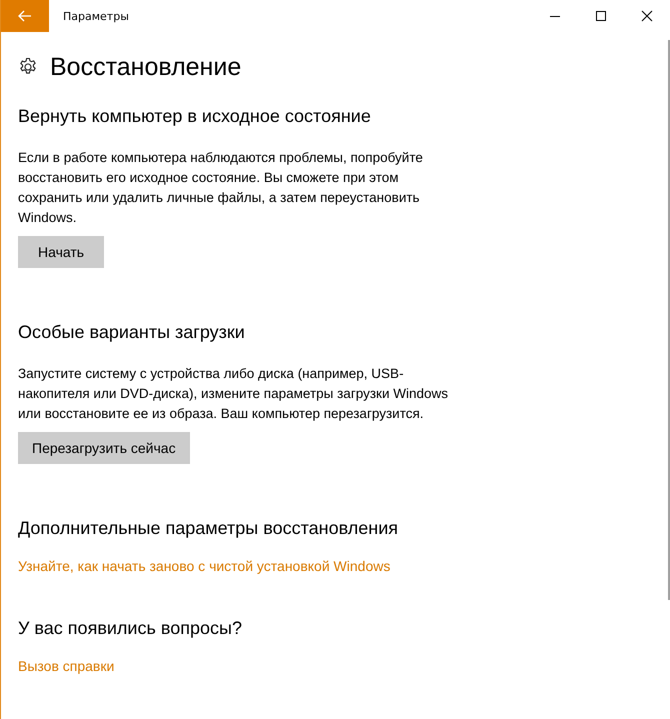 This screenshot has width=670, height=719. What do you see at coordinates (194, 116) in the screenshot?
I see `section-heading: Вернуть компьютер в исходное состояние` at bounding box center [194, 116].